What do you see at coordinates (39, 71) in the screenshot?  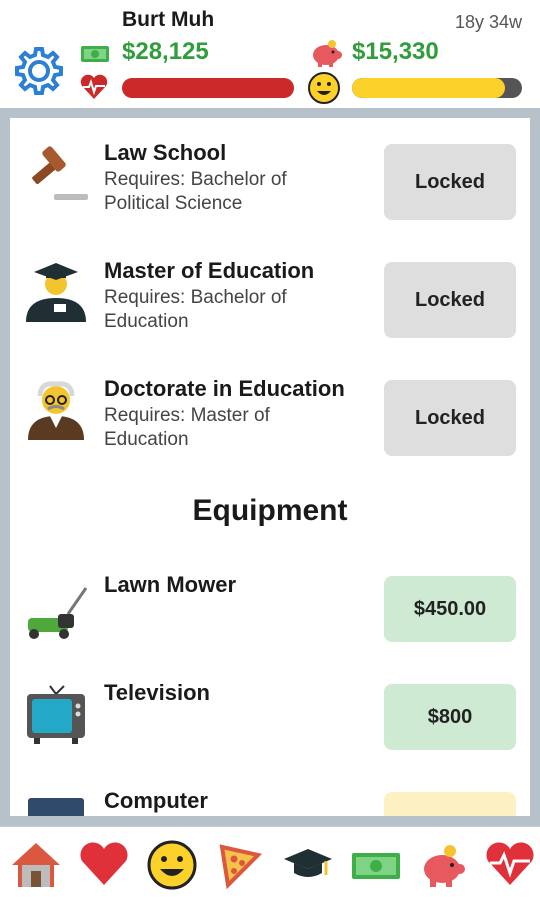 I see `settings-gear-icon` at bounding box center [39, 71].